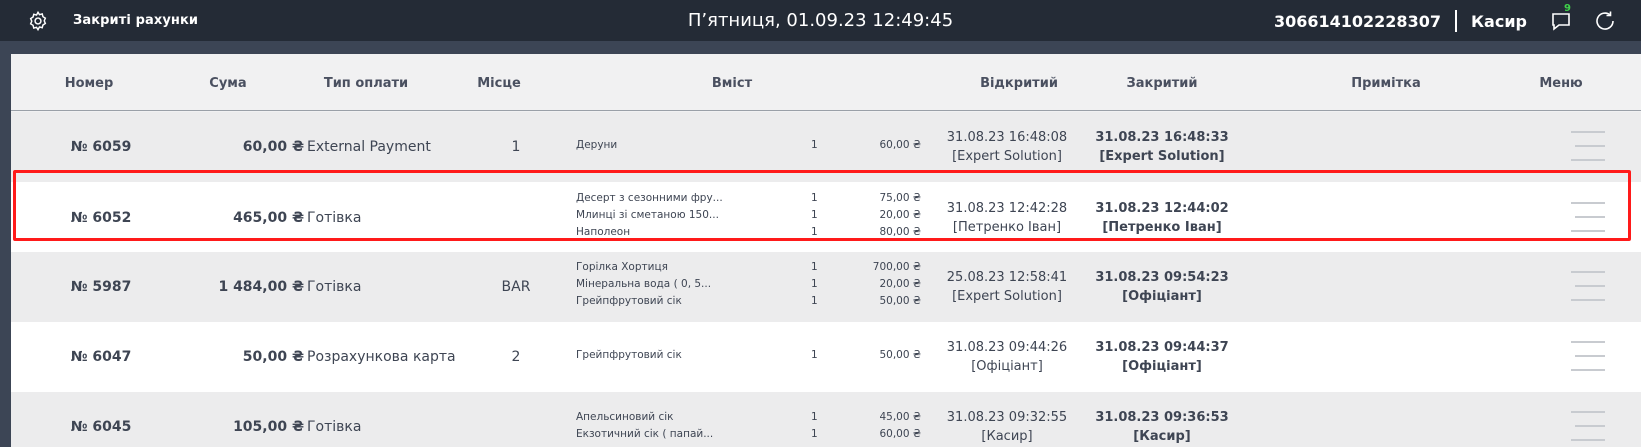  What do you see at coordinates (227, 83) in the screenshot?
I see `header-sum: Сума` at bounding box center [227, 83].